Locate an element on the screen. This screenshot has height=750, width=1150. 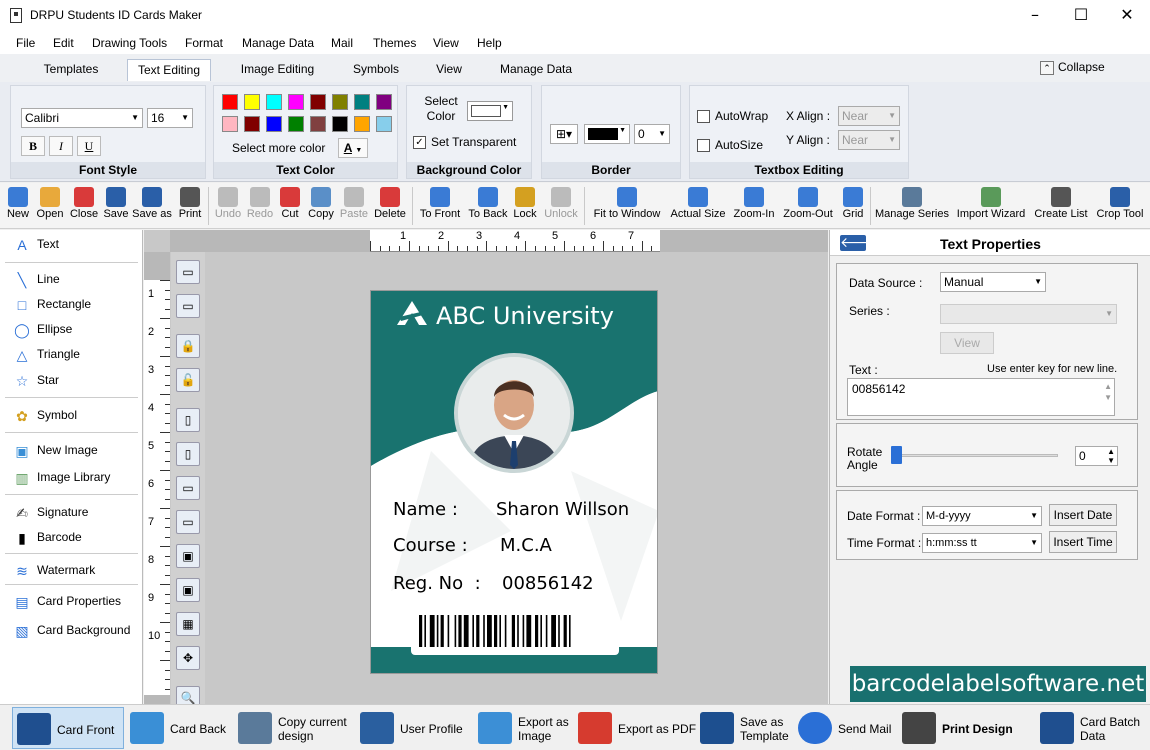
autosize-checkbox is located at coordinates (703, 145).